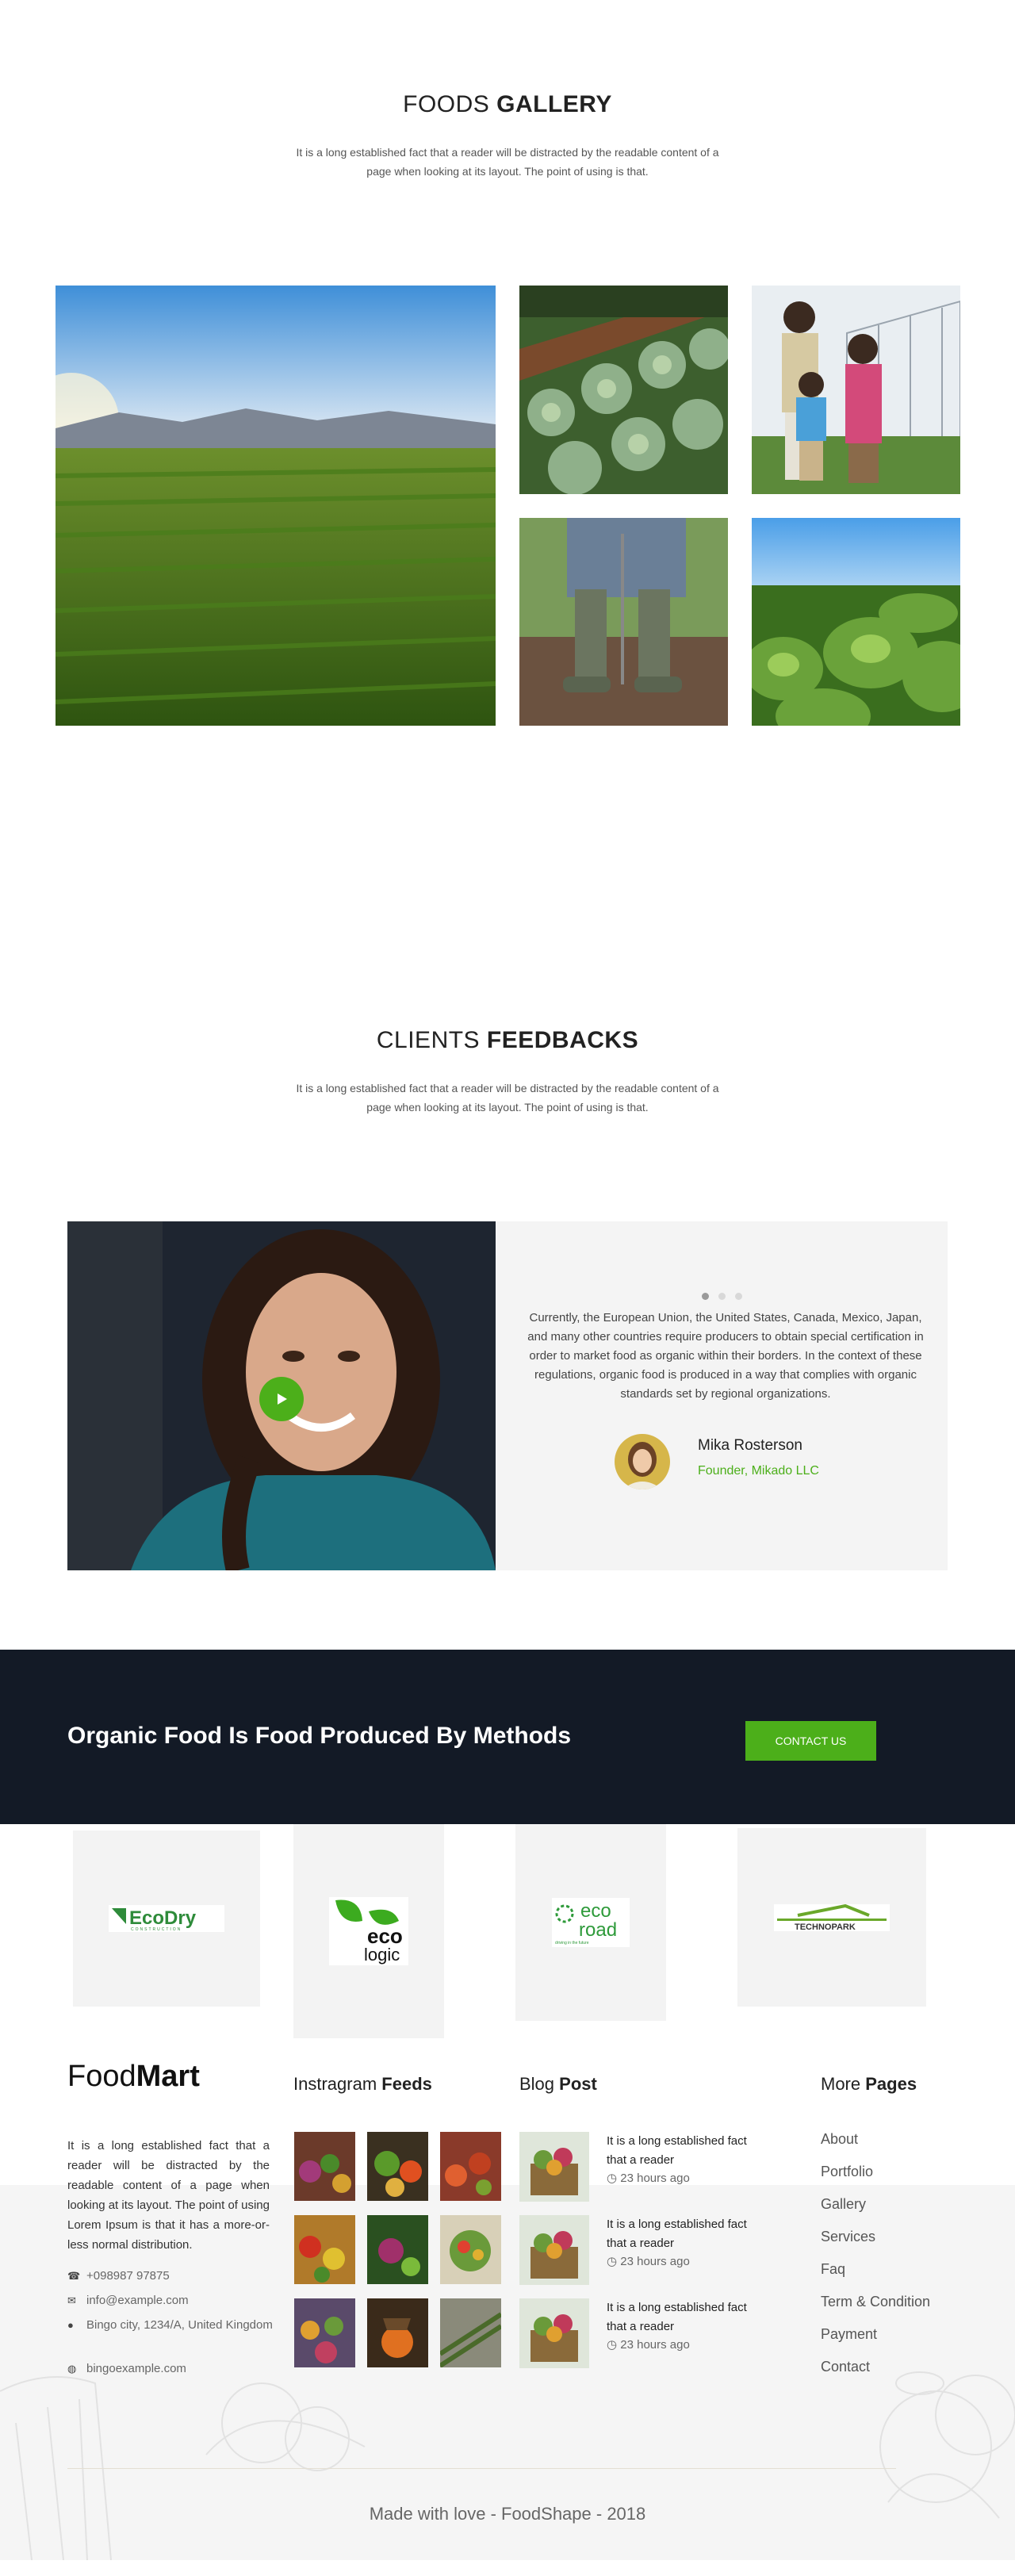 Image resolution: width=1015 pixels, height=2576 pixels. I want to click on envelope-icon: ✉, so click(71, 2300).